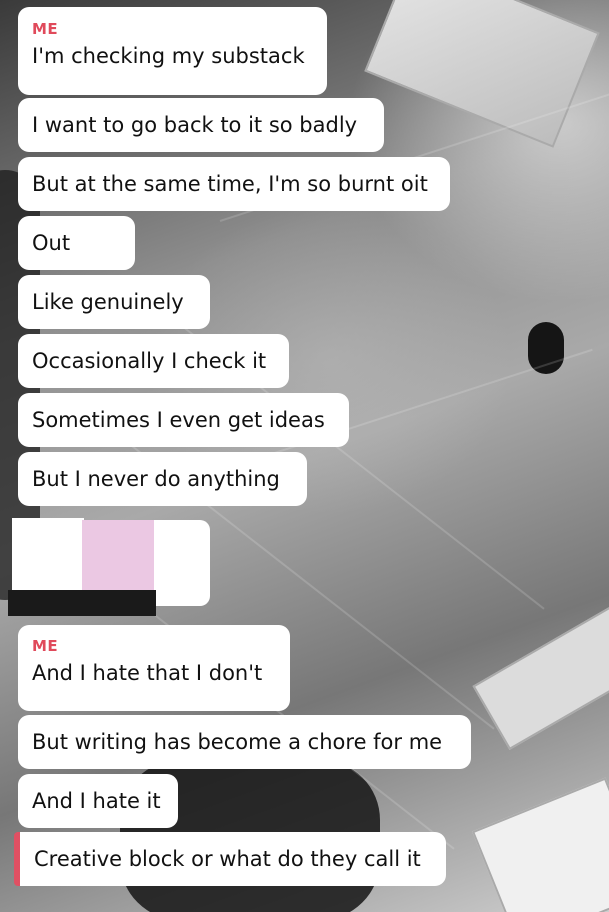 The width and height of the screenshot is (609, 912). I want to click on message-text: But writing has become a chore for me, so click(237, 742).